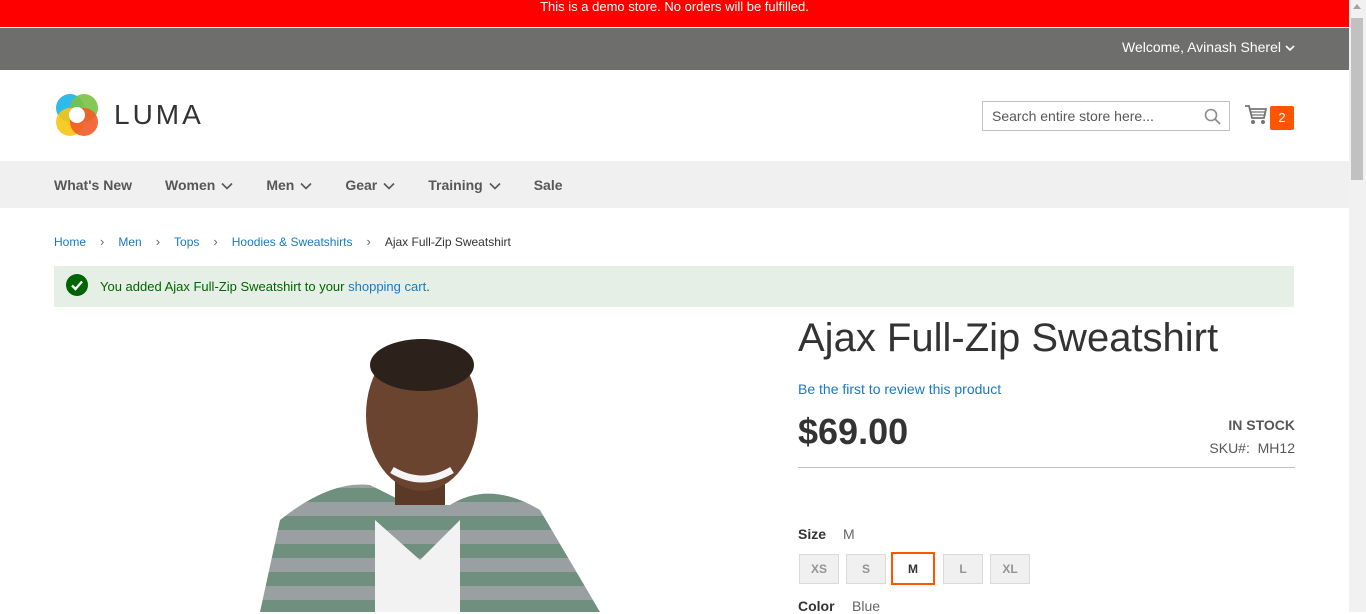 This screenshot has width=1366, height=614. Describe the element at coordinates (1282, 117) in the screenshot. I see `cart-count-badge: 2` at that location.